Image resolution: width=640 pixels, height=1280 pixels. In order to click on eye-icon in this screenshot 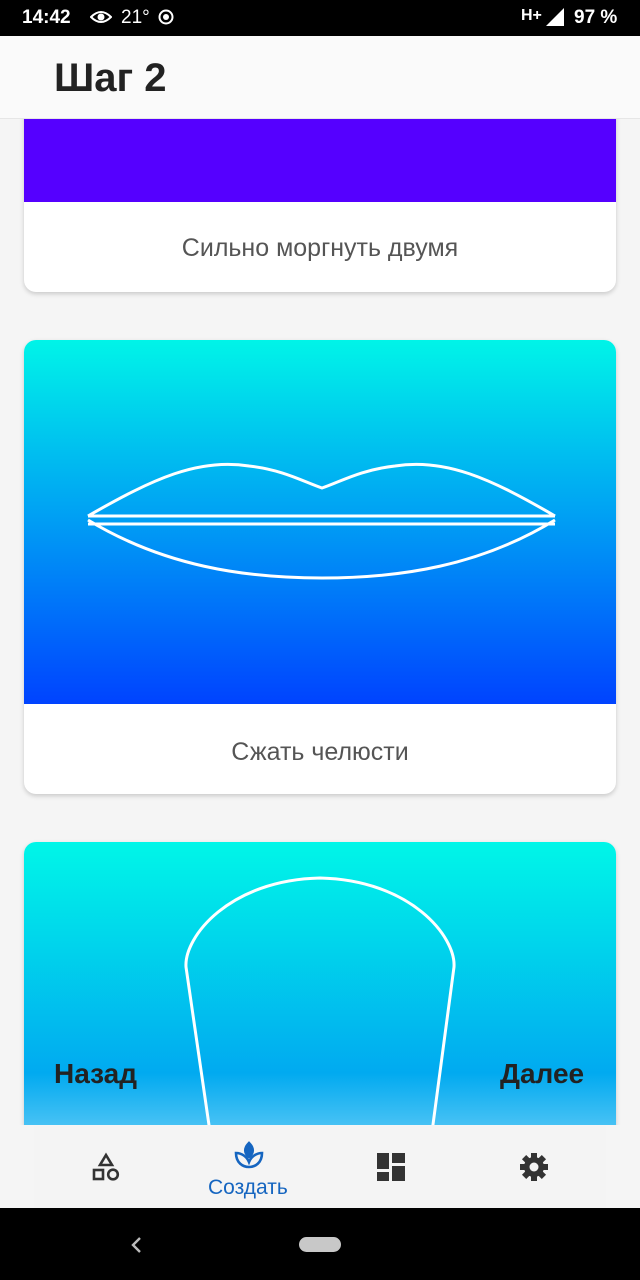, I will do `click(101, 17)`.